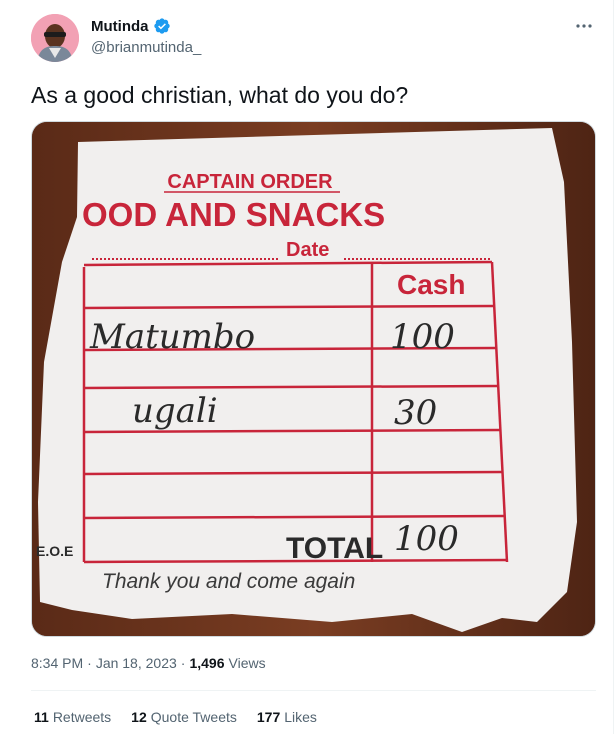 The height and width of the screenshot is (734, 614). Describe the element at coordinates (82, 717) in the screenshot. I see `retweets-label: Retweets` at that location.